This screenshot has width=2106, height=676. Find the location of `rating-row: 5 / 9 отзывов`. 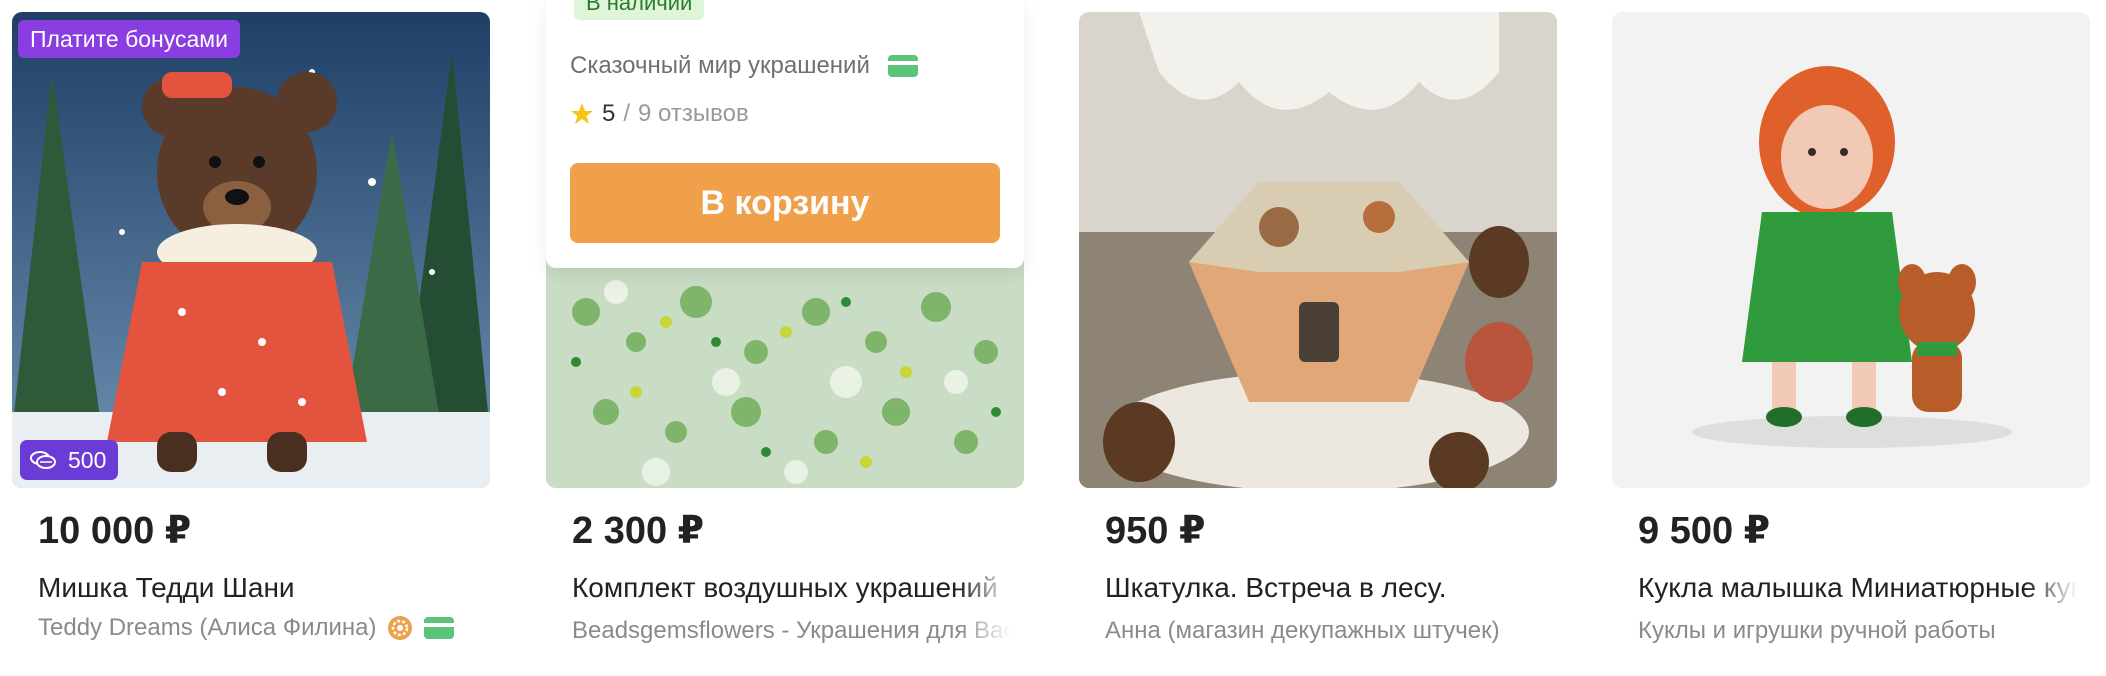

rating-row: 5 / 9 отзывов is located at coordinates (659, 114).